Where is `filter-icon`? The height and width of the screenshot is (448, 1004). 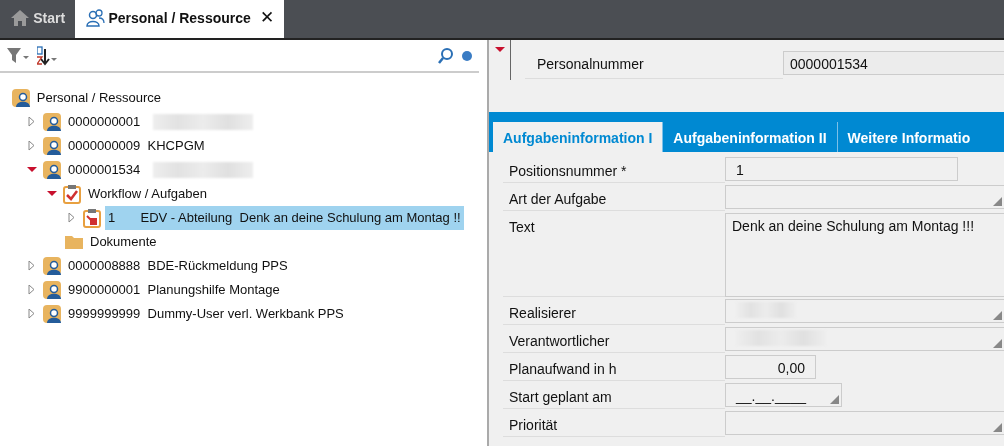 filter-icon is located at coordinates (18, 55).